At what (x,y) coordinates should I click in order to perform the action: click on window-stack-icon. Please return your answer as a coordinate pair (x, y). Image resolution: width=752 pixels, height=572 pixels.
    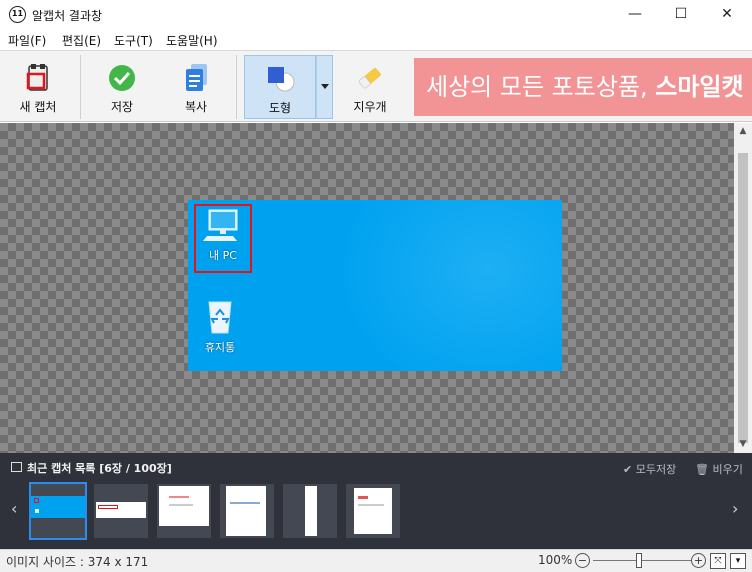
    Looking at the image, I should click on (16, 467).